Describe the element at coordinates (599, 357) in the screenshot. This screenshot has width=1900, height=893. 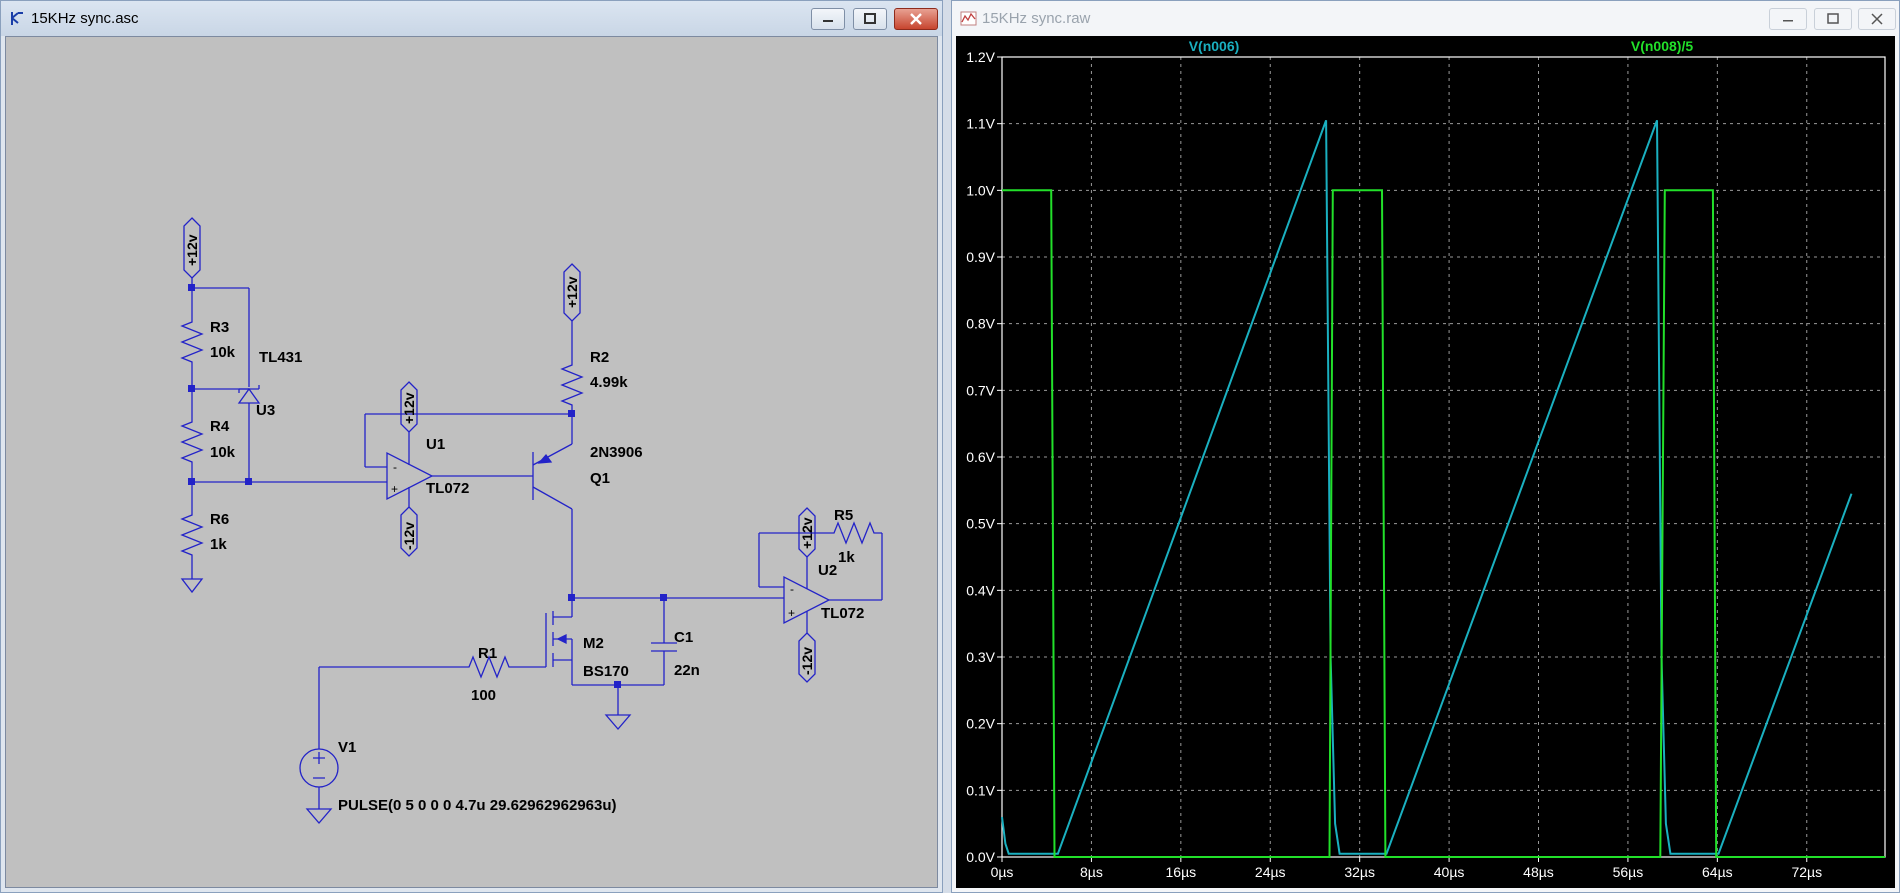
I see `r2-ref: R2` at that location.